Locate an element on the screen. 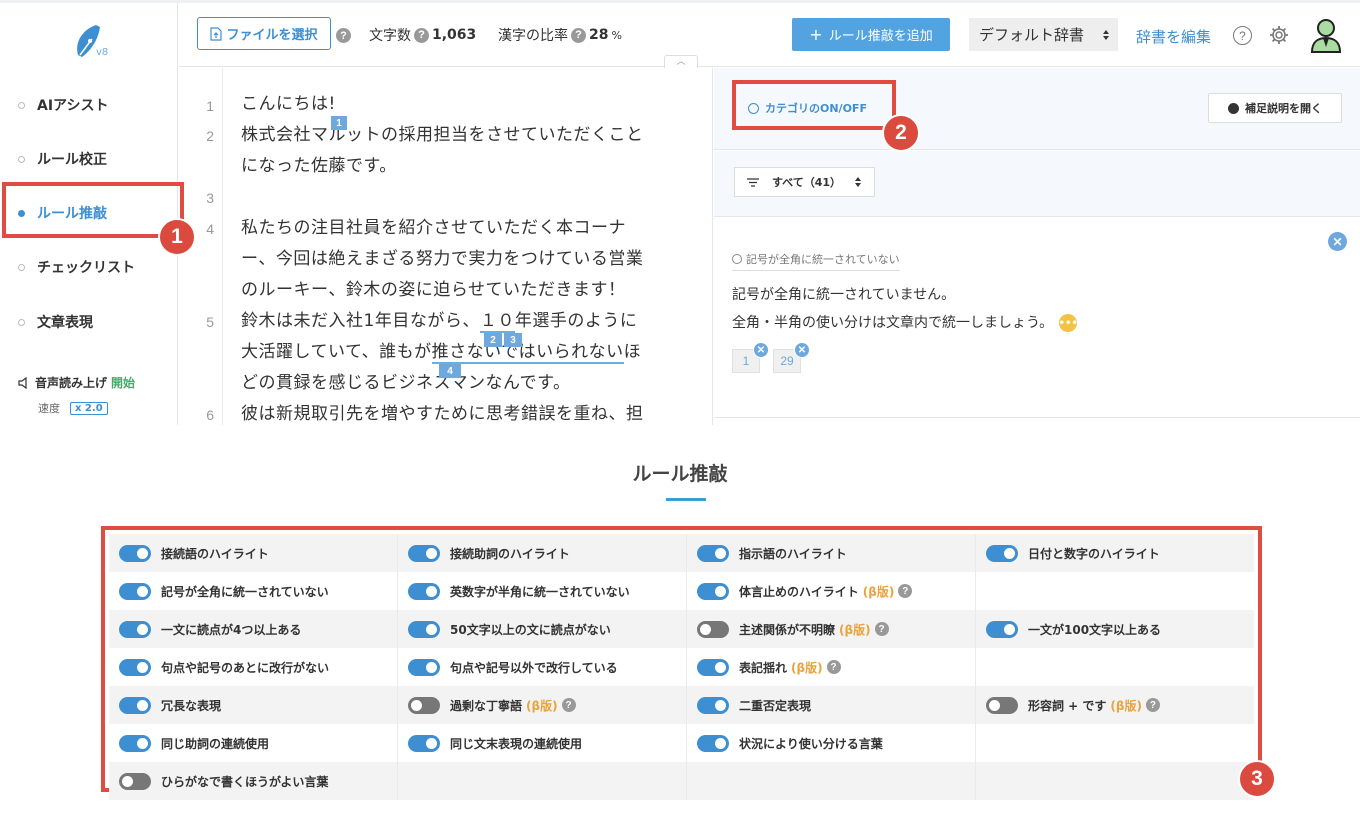 The height and width of the screenshot is (813, 1360). speech-bubble-icon: ••• is located at coordinates (1068, 323).